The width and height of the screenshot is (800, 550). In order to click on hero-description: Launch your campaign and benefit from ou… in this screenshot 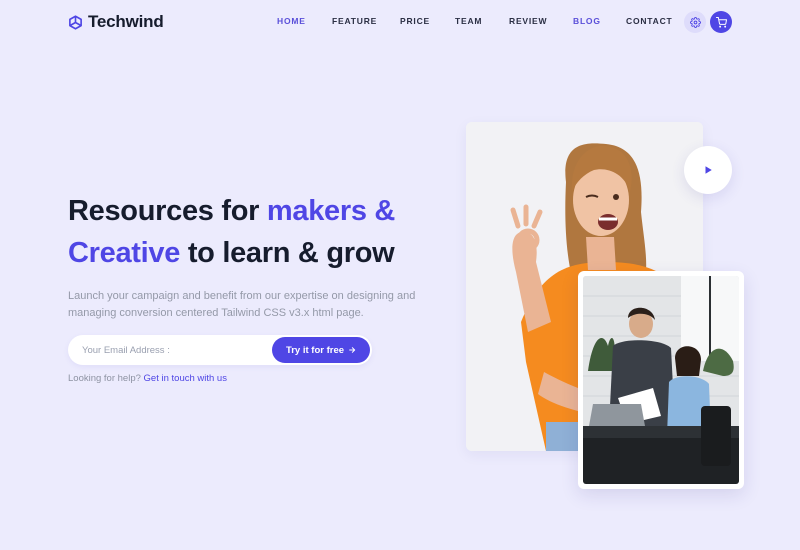, I will do `click(242, 304)`.